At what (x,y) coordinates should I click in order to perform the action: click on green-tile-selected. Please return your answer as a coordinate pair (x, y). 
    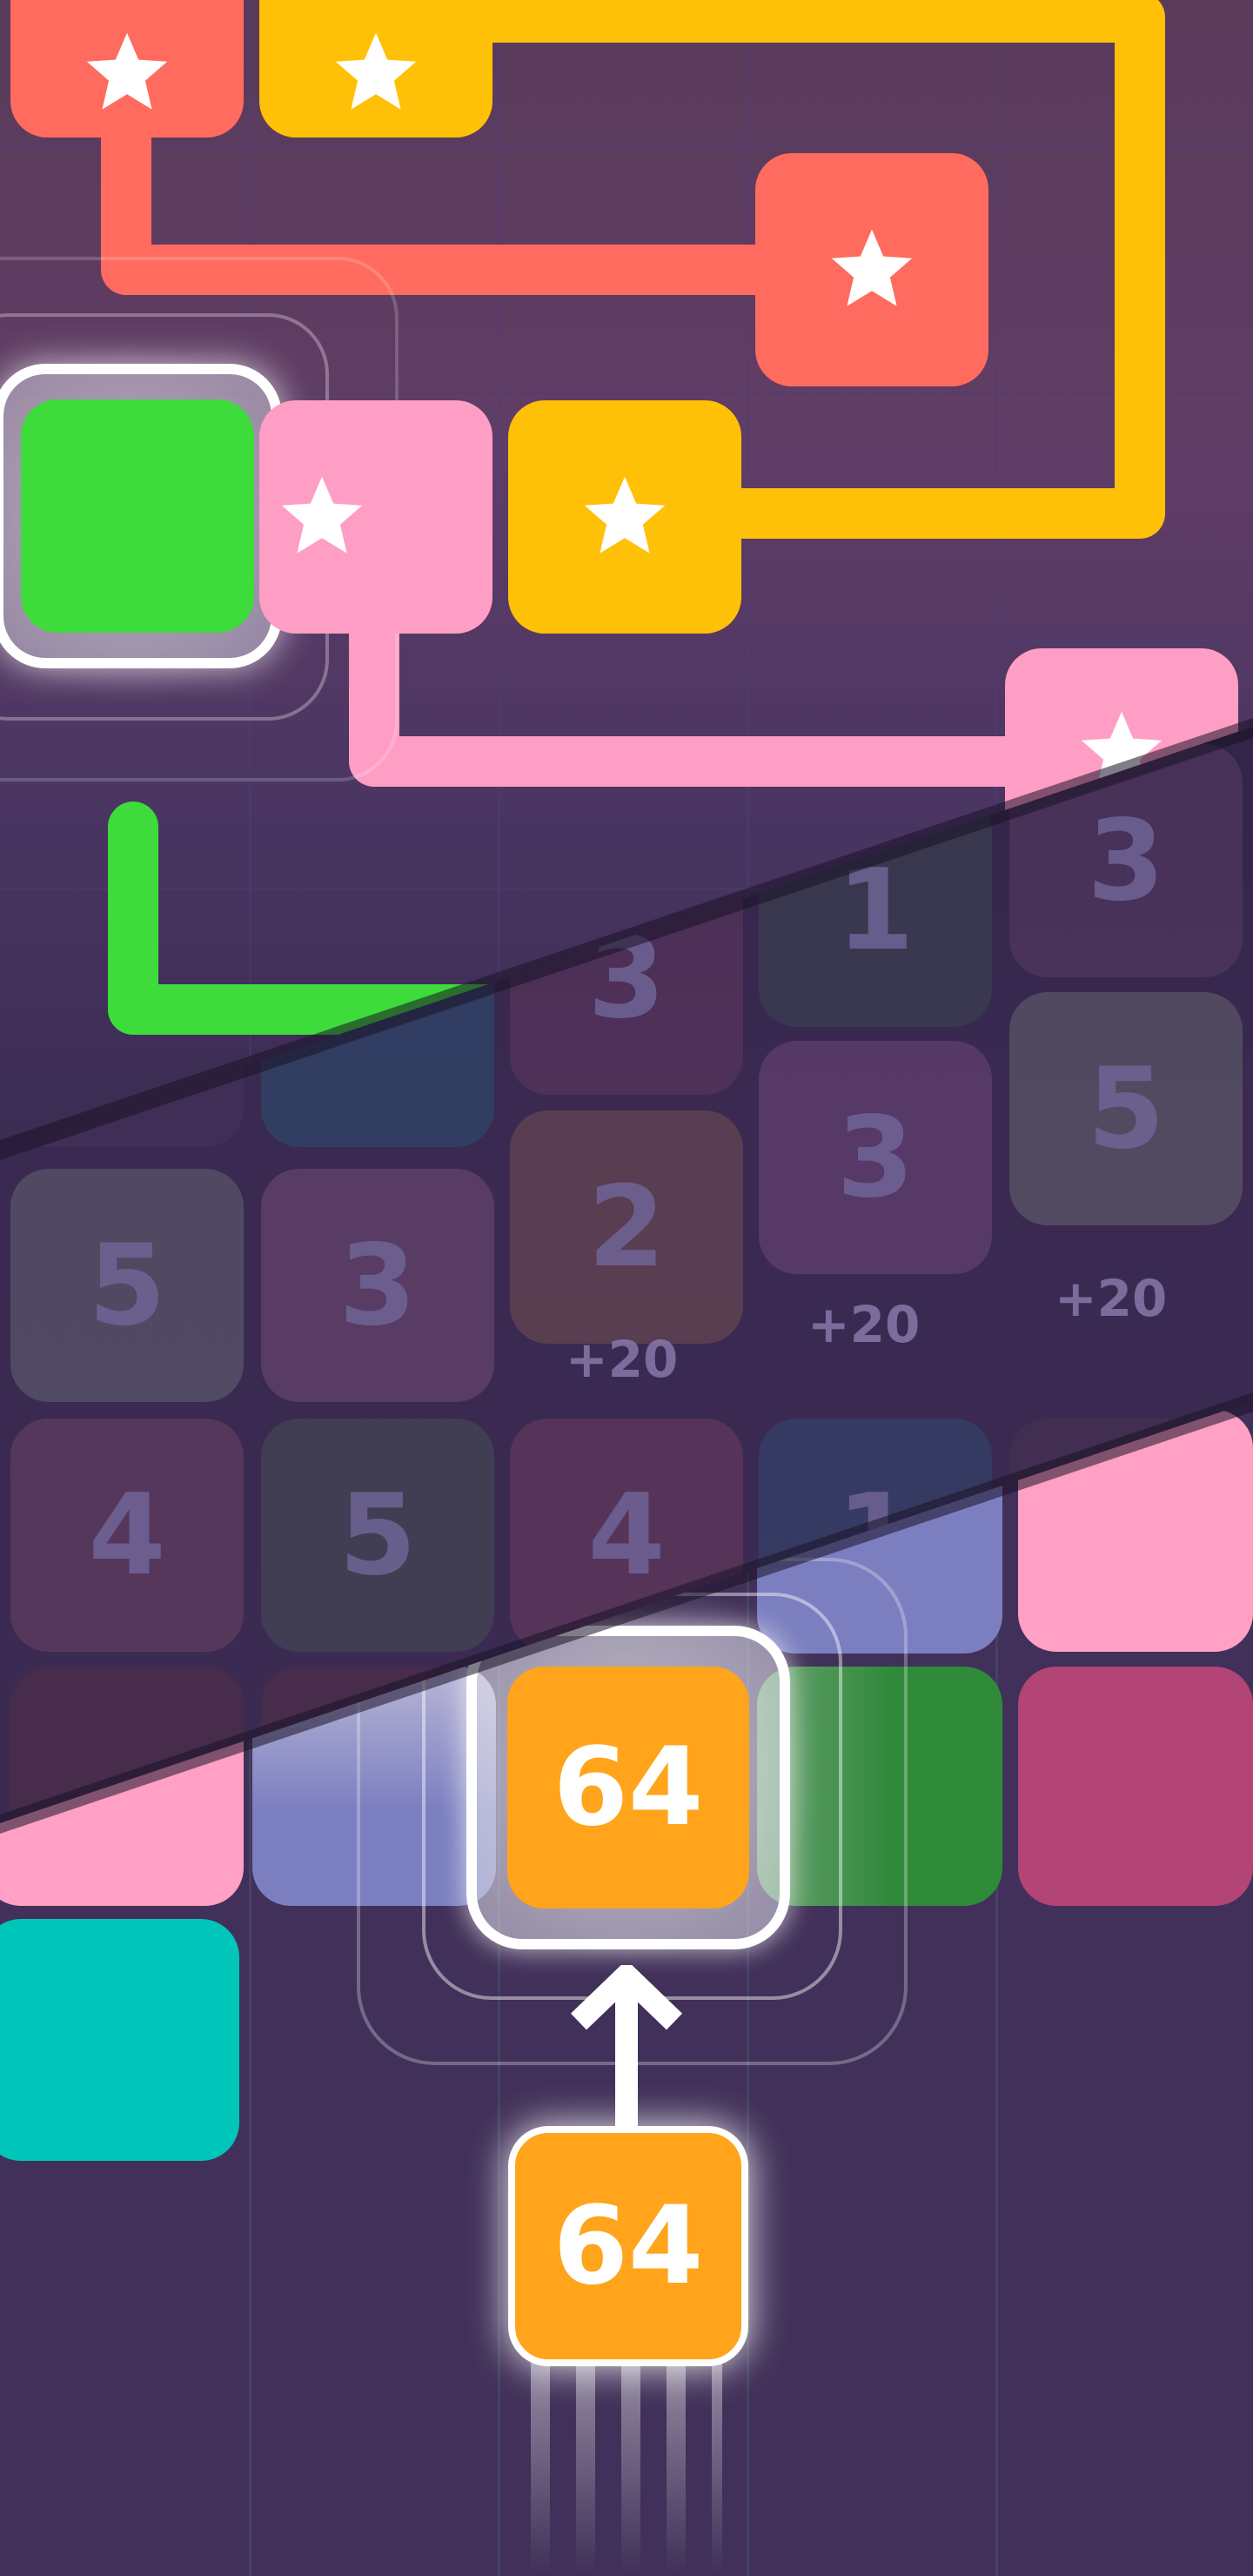
    Looking at the image, I should click on (141, 516).